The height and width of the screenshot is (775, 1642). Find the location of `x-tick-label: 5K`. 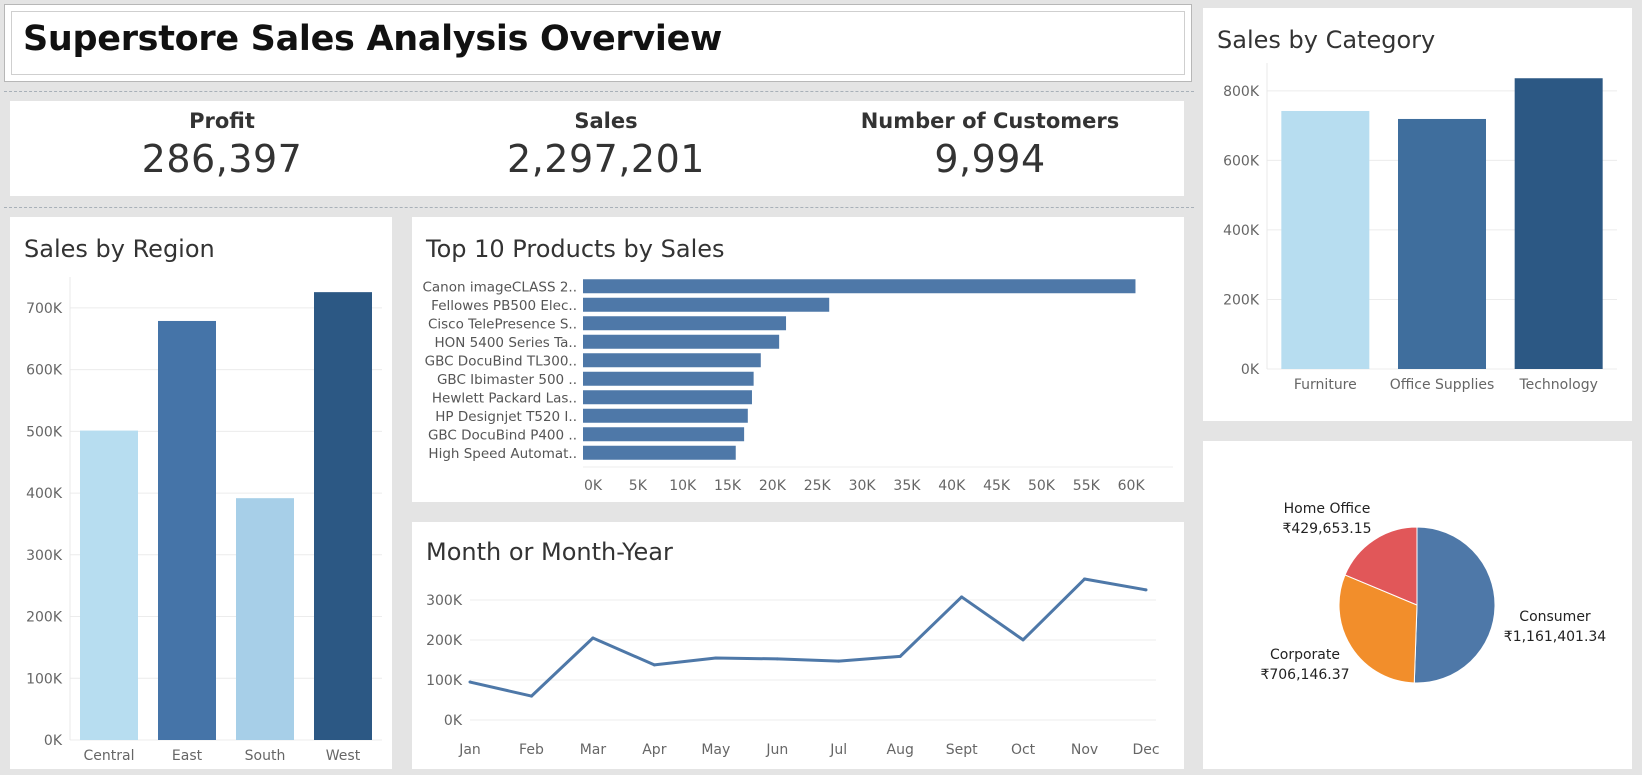

x-tick-label: 5K is located at coordinates (638, 486).